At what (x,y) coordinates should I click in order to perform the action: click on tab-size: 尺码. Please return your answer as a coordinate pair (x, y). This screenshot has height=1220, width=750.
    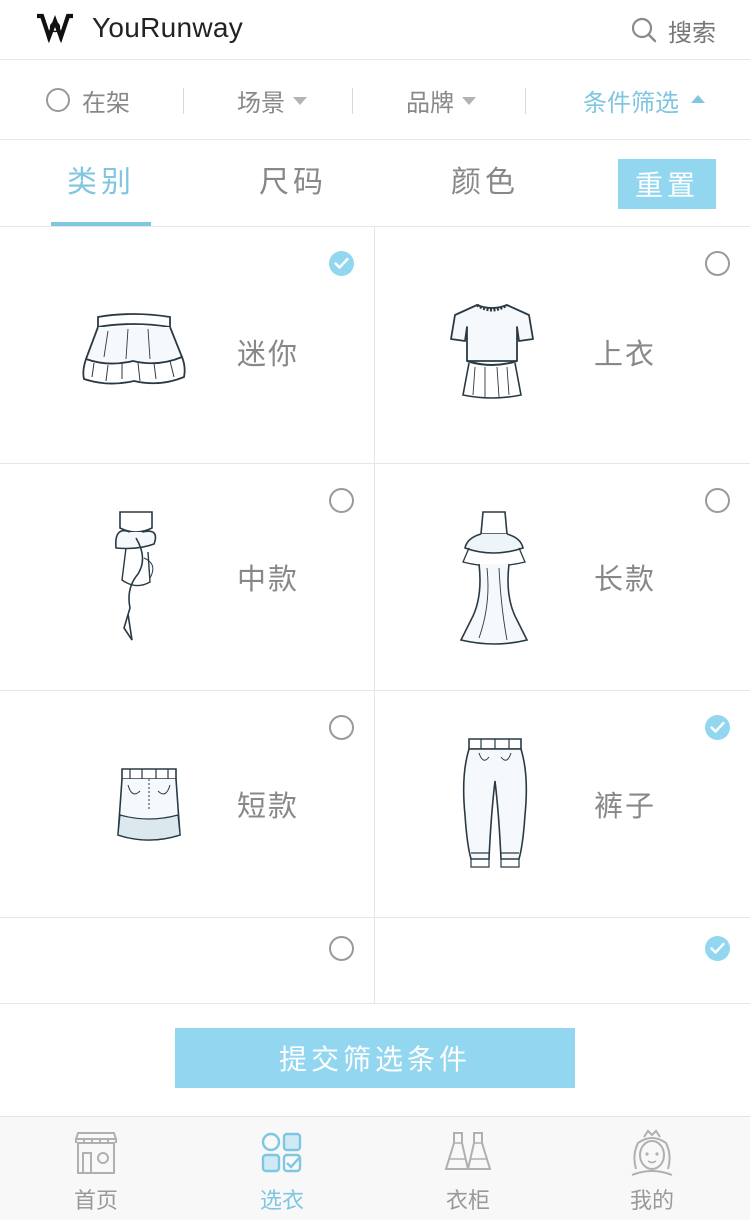
    Looking at the image, I should click on (293, 183).